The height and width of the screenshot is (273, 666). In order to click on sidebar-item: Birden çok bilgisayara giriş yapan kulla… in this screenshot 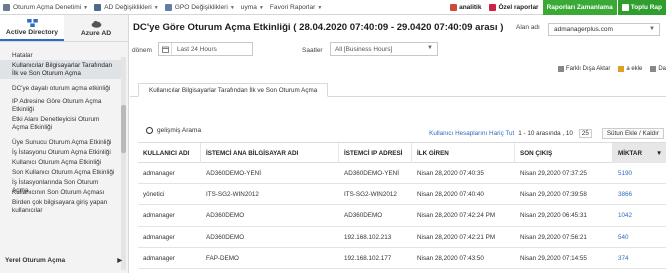, I will do `click(60, 206)`.